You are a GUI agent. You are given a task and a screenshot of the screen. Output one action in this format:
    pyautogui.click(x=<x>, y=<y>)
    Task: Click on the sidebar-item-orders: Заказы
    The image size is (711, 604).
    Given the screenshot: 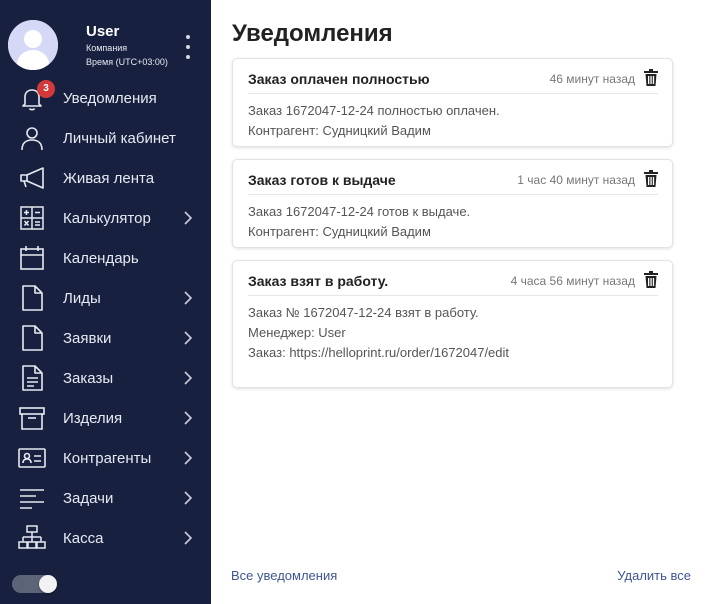 What is the action you would take?
    pyautogui.click(x=105, y=378)
    